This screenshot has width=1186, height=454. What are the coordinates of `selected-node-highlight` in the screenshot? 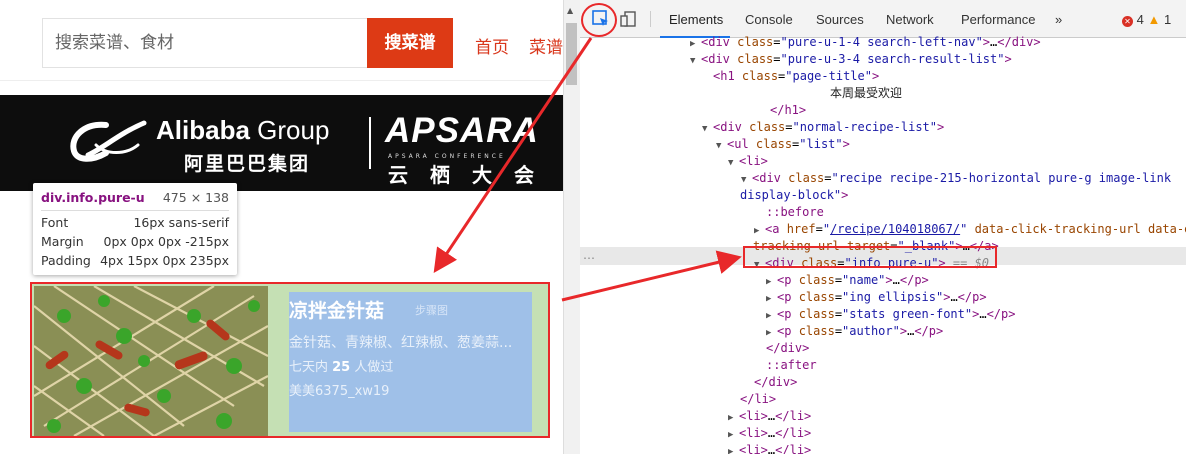 It's located at (870, 257).